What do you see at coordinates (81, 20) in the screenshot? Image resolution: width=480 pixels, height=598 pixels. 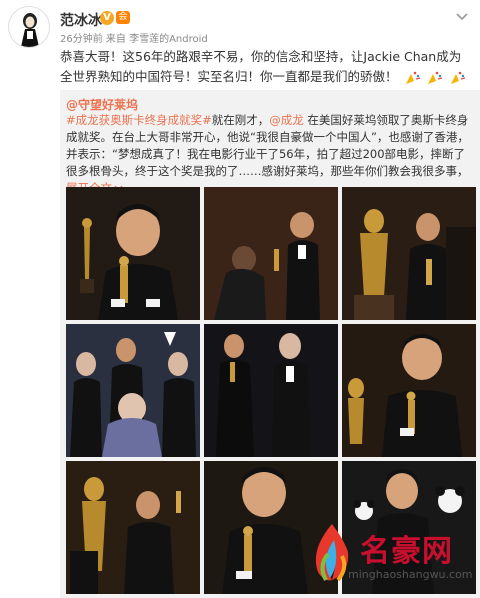 I see `username: 范冰冰` at bounding box center [81, 20].